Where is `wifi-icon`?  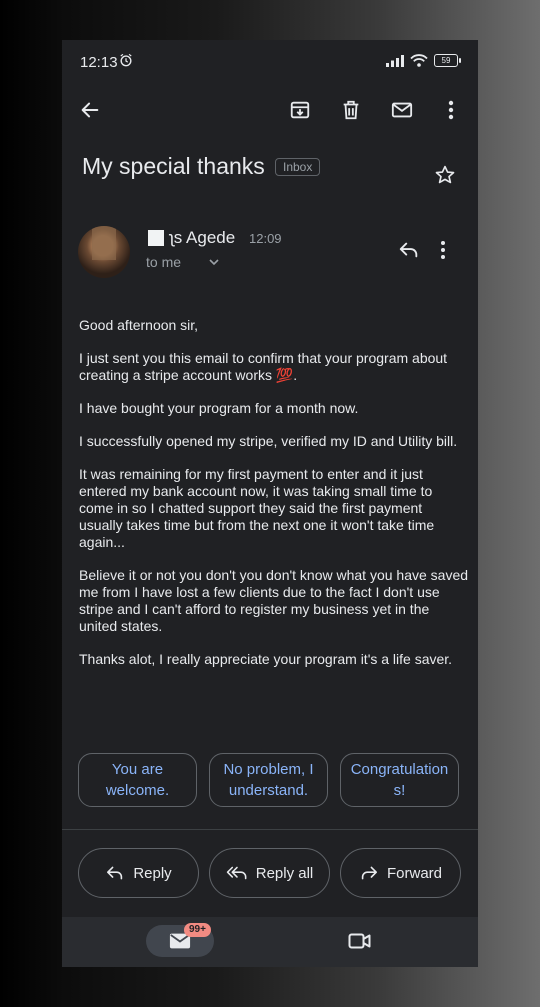
wifi-icon is located at coordinates (419, 60).